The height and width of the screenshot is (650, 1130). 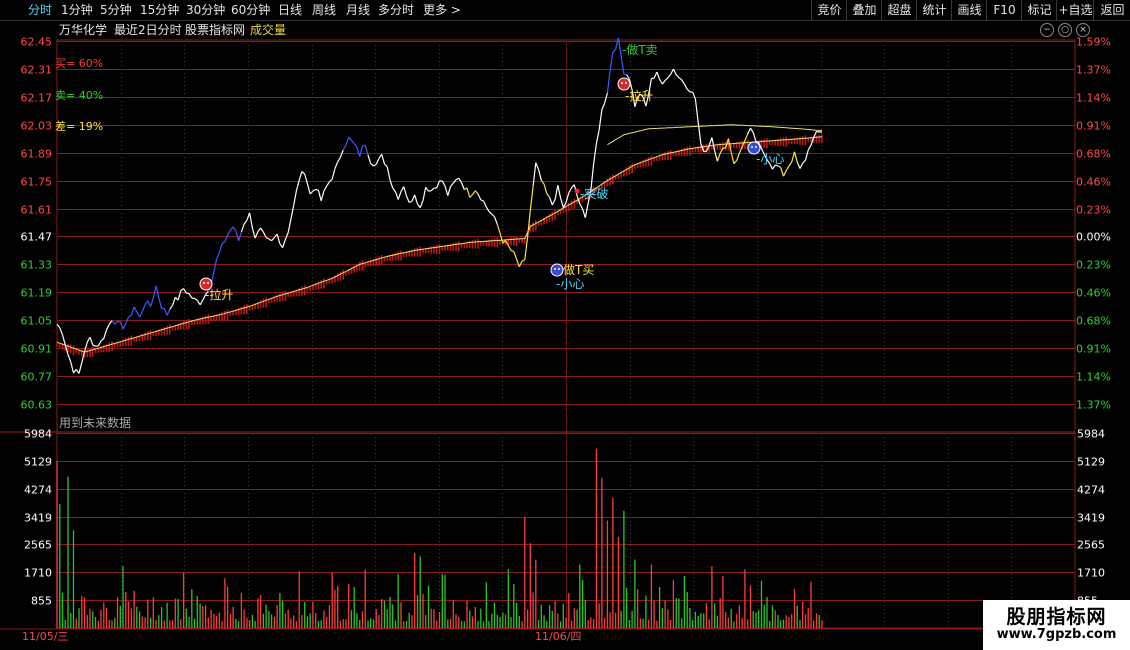 I want to click on volume-tick-label: 5129, so click(x=38, y=462).